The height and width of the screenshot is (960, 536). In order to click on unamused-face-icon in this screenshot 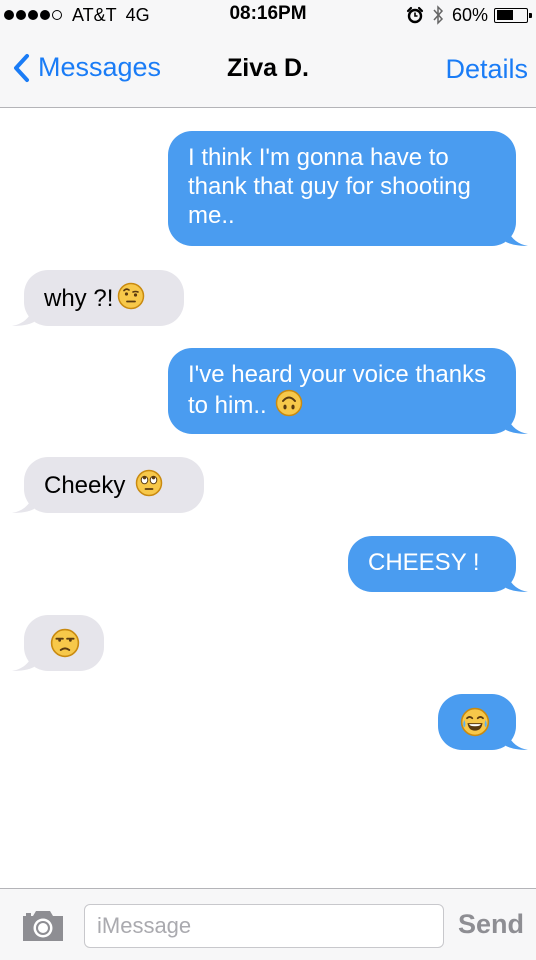, I will do `click(65, 646)`.